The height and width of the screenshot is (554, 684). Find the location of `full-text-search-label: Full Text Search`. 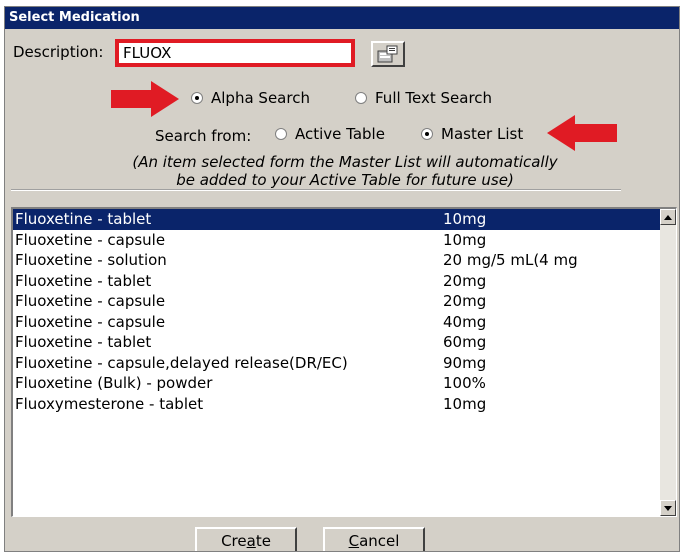

full-text-search-label: Full Text Search is located at coordinates (434, 98).